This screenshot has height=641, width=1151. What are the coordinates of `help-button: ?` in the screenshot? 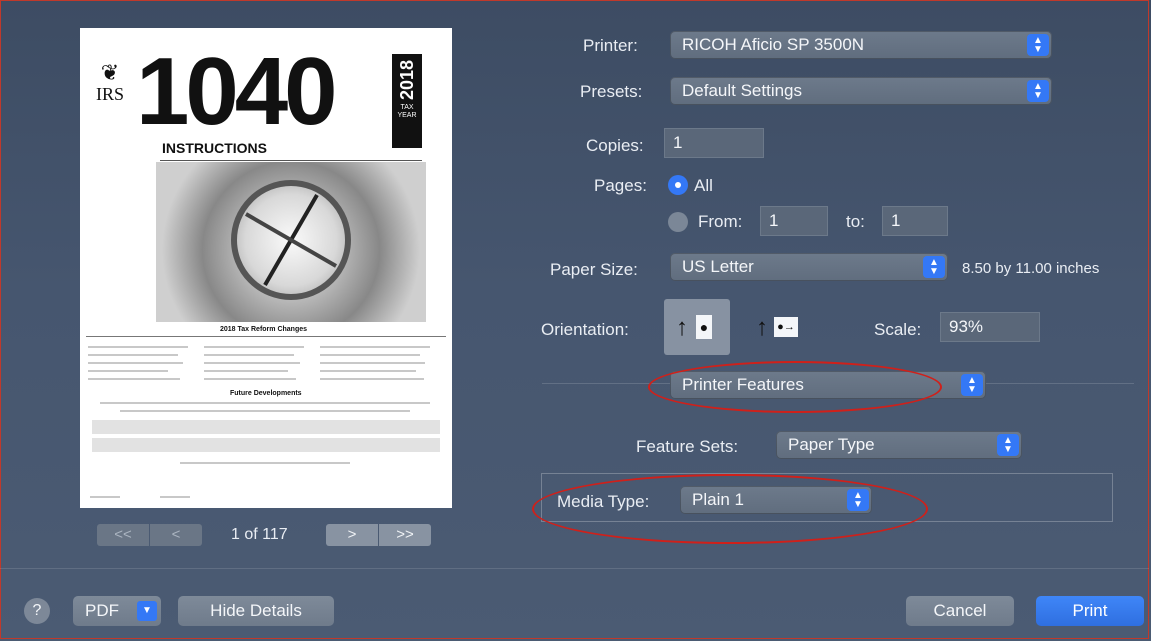 It's located at (37, 611).